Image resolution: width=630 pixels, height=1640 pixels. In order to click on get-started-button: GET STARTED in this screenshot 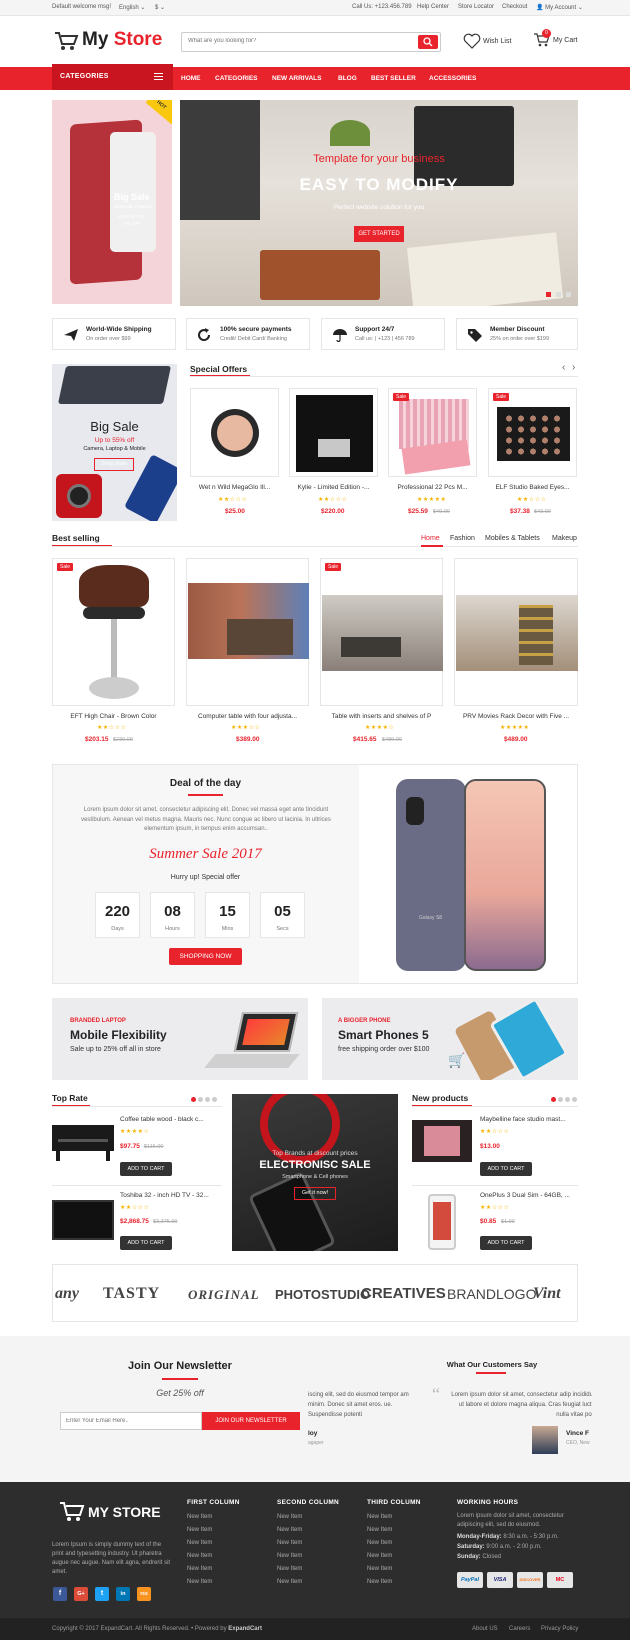, I will do `click(379, 234)`.